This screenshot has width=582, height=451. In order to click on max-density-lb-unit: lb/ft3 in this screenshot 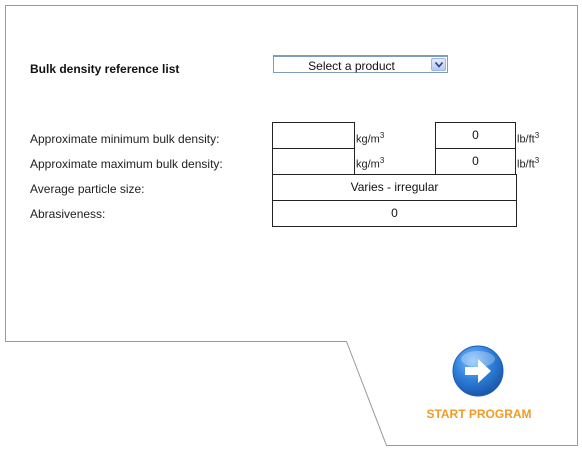, I will do `click(528, 163)`.